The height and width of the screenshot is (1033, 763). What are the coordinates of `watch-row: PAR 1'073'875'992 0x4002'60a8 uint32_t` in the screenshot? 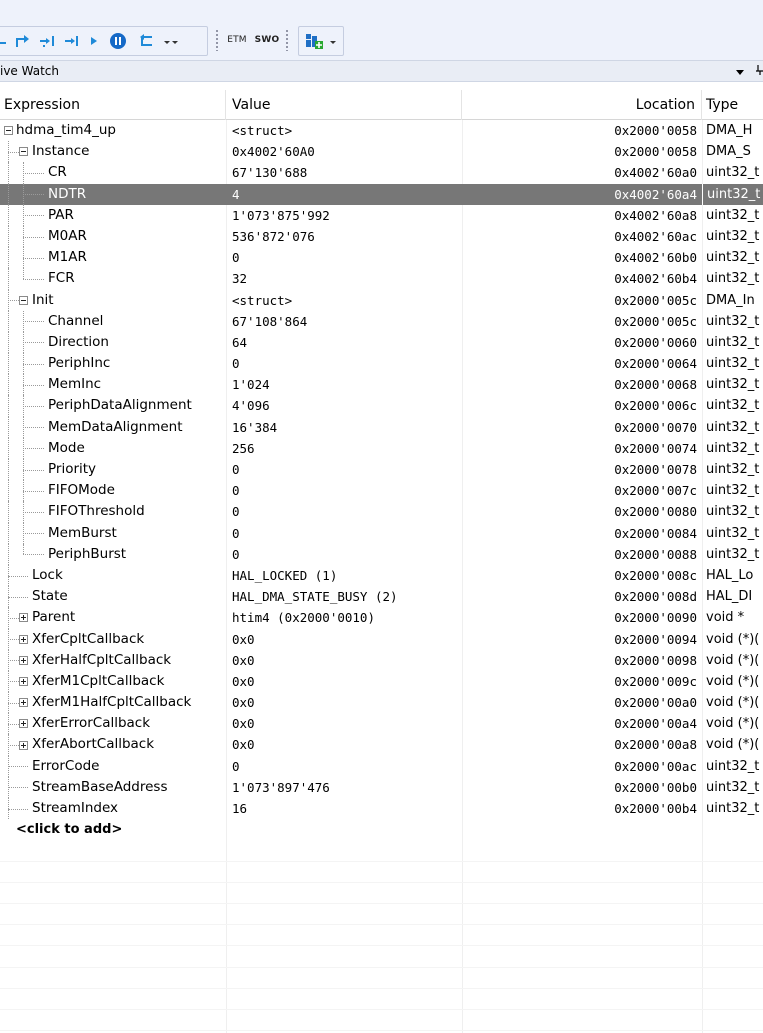 It's located at (381, 215).